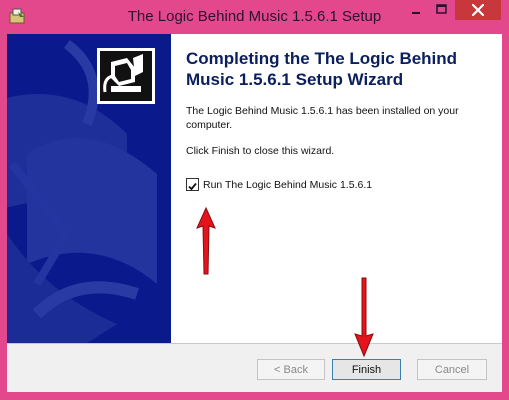  I want to click on footer-separator, so click(254, 343).